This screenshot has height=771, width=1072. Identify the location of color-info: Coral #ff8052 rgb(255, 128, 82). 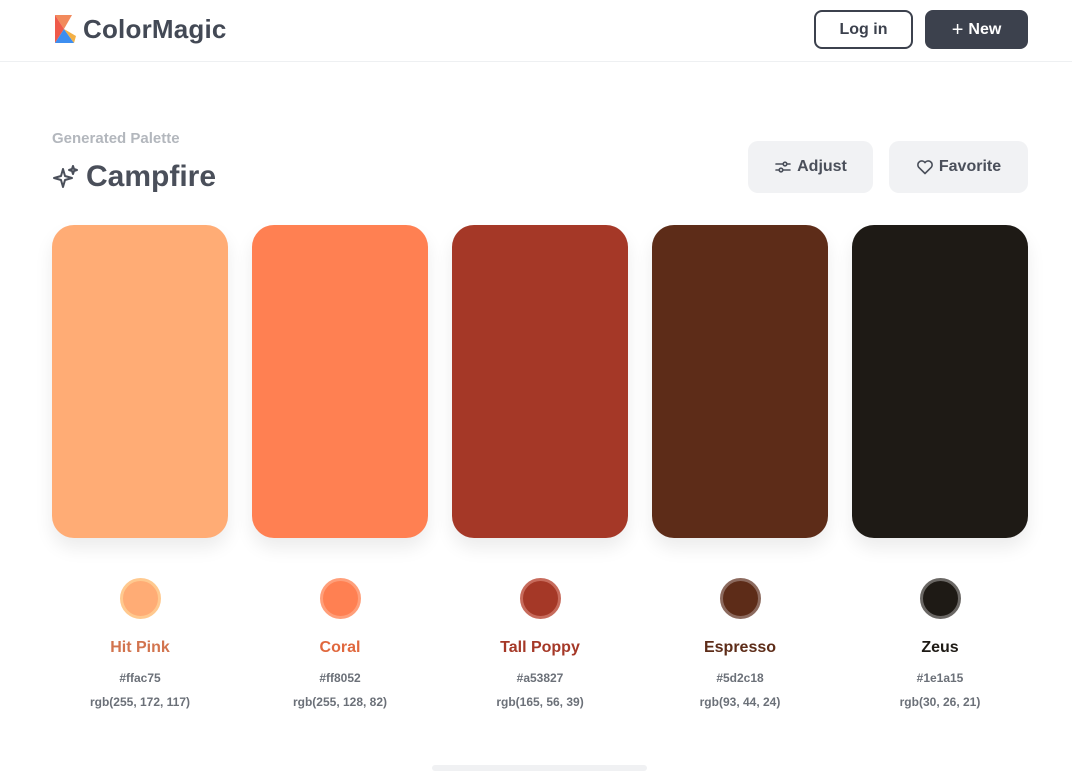
(340, 643).